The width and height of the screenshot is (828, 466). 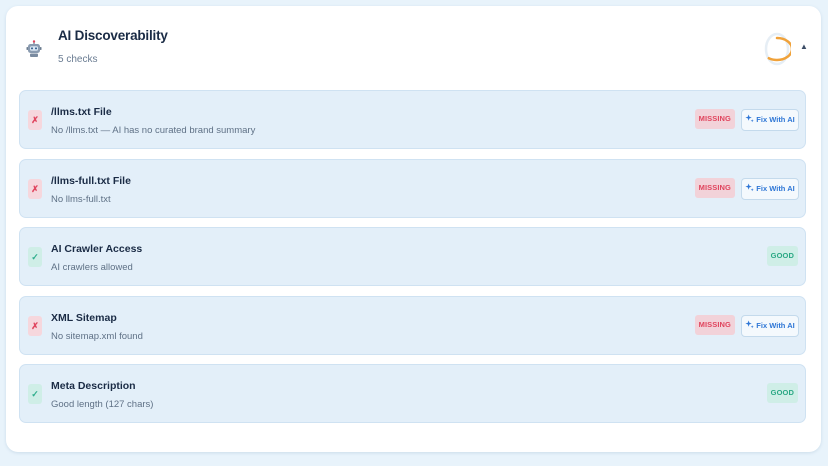 What do you see at coordinates (777, 49) in the screenshot?
I see `score-ring` at bounding box center [777, 49].